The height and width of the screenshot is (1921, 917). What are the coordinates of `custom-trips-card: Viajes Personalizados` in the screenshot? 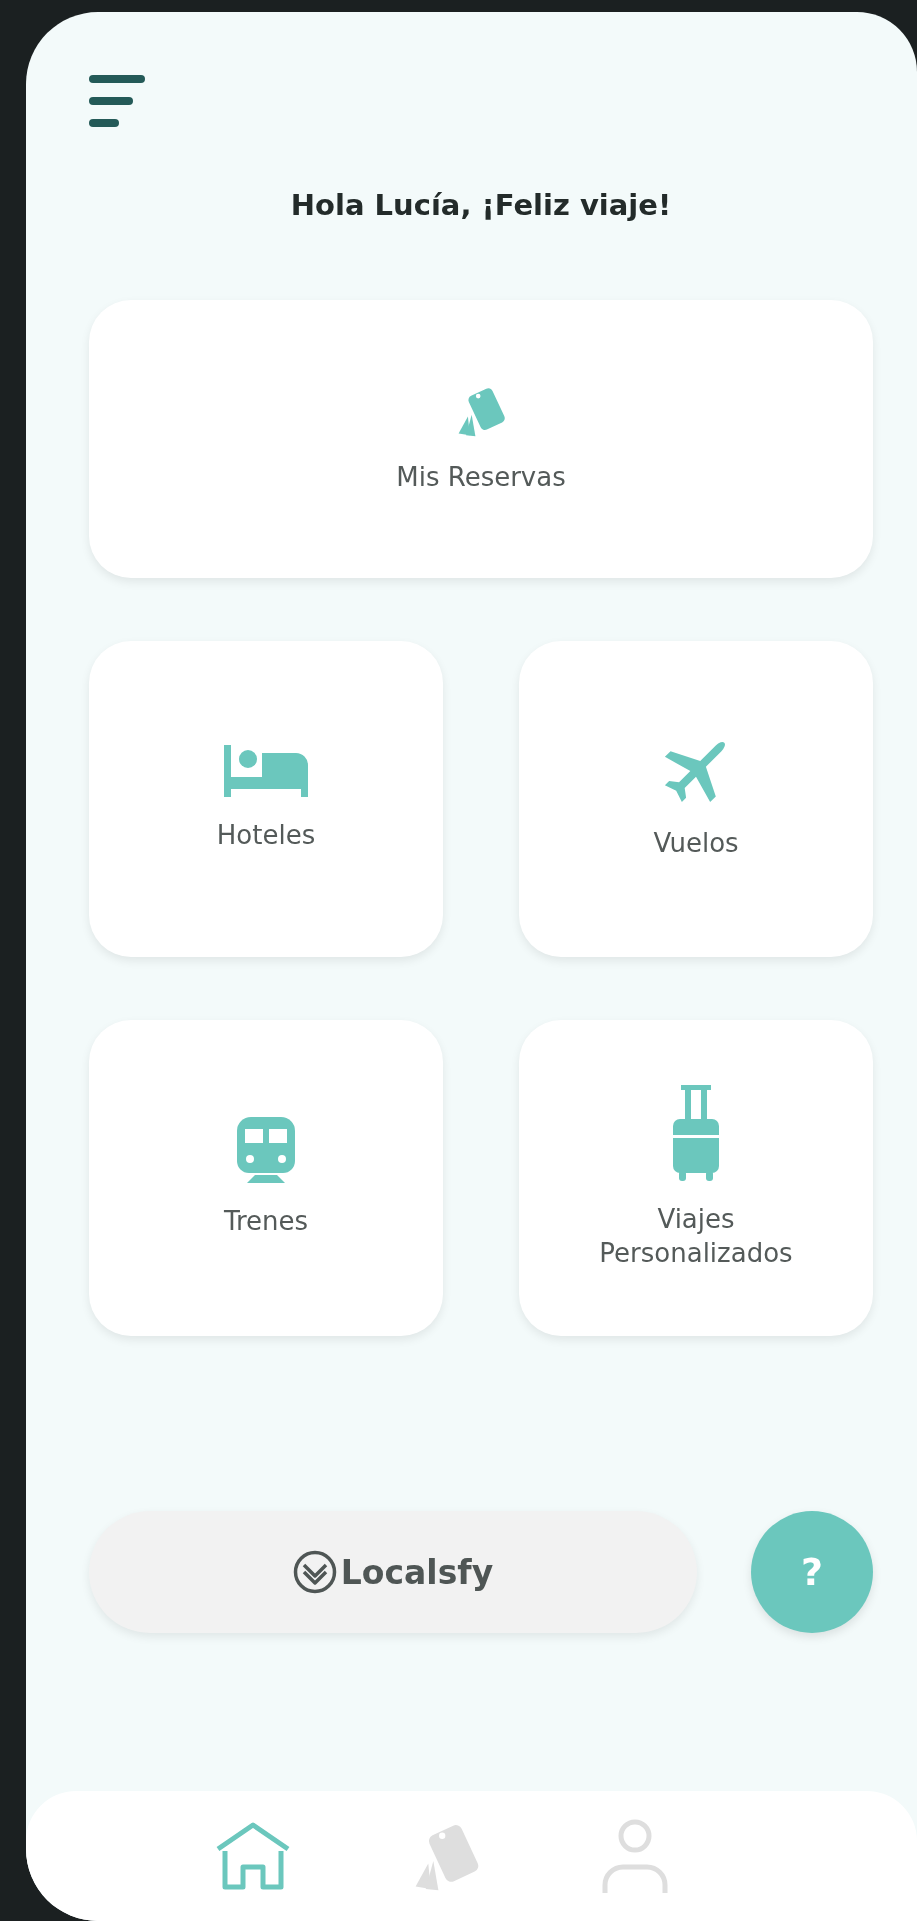 It's located at (696, 1178).